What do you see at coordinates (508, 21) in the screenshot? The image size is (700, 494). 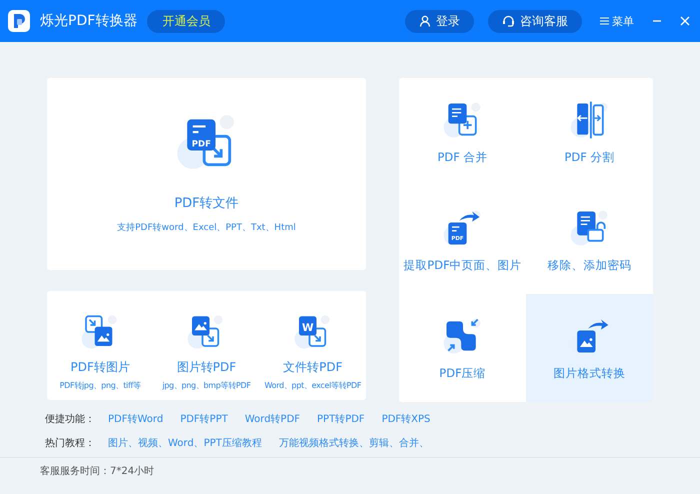 I see `headset-icon` at bounding box center [508, 21].